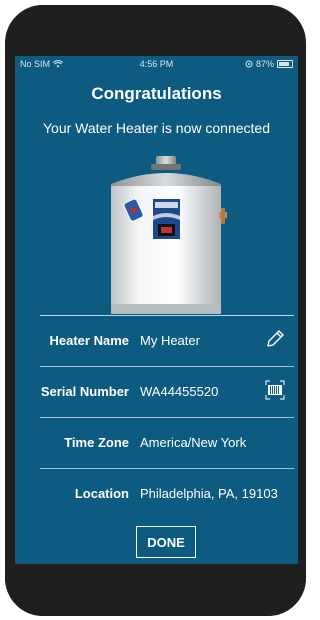 The image size is (320, 620). I want to click on orientation-lock-icon, so click(249, 64).